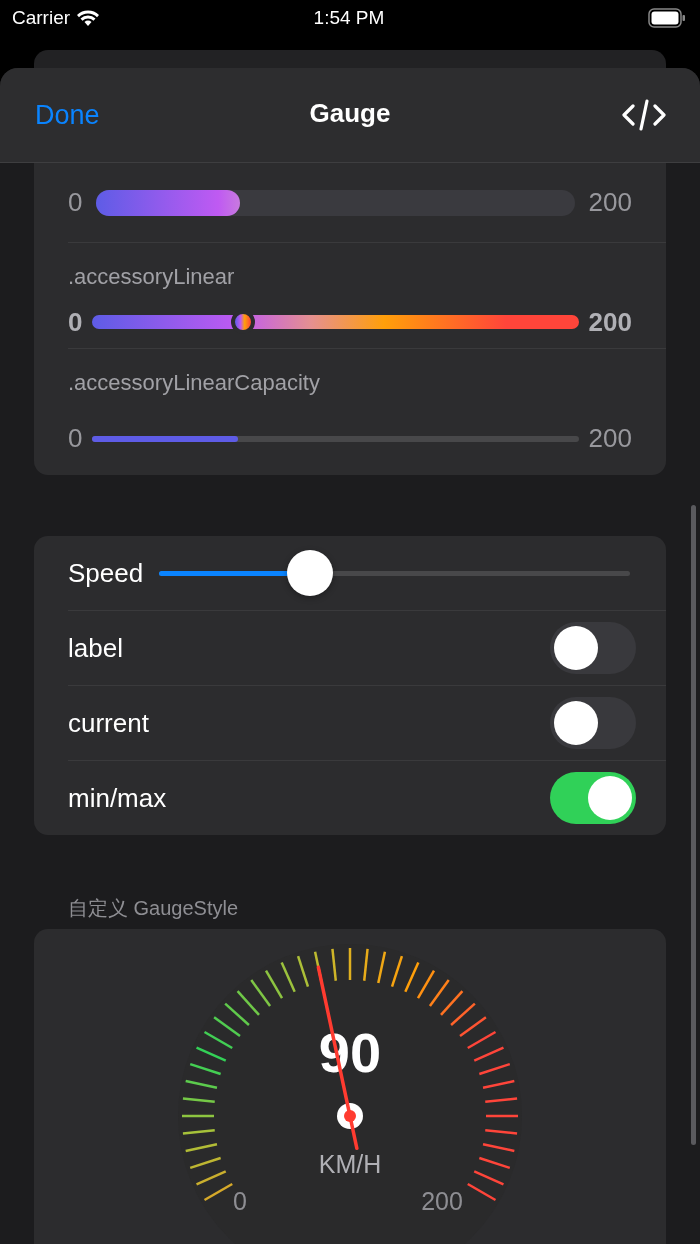 This screenshot has width=700, height=1244. Describe the element at coordinates (152, 277) in the screenshot. I see `gauge-label: .accessoryLinear` at that location.